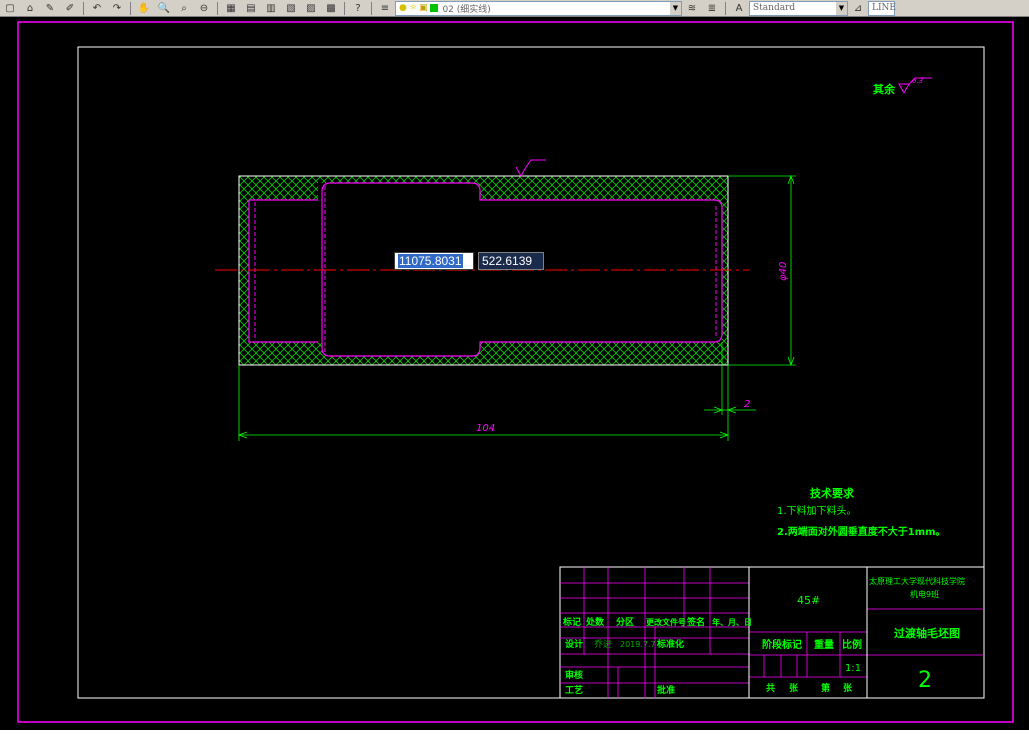 This screenshot has height=734, width=1029. I want to click on pan-icon: ✋, so click(144, 8).